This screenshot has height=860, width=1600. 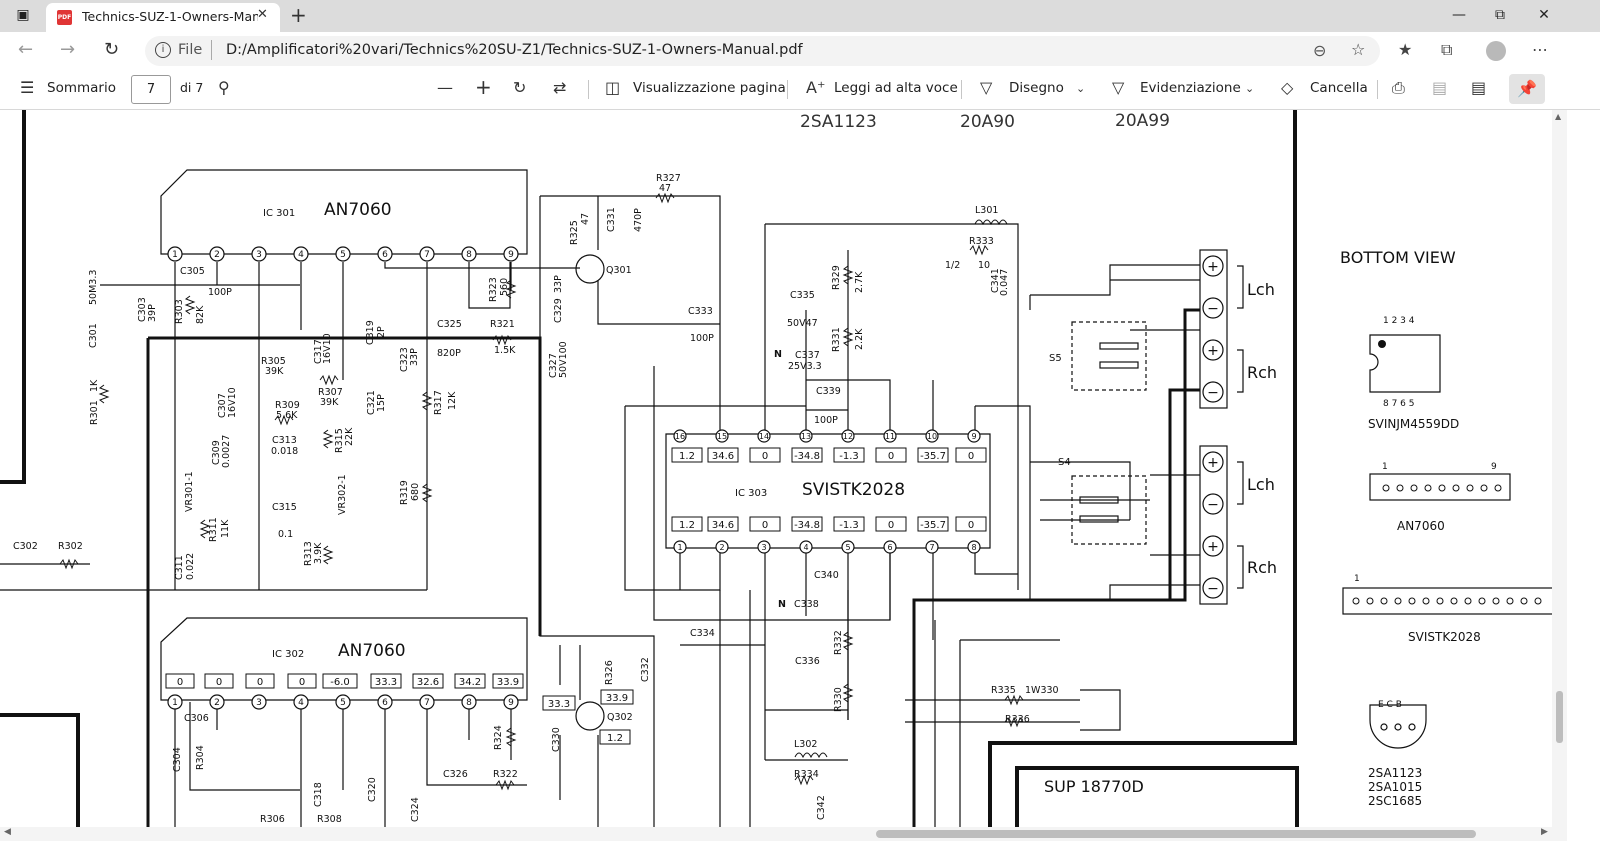 I want to click on component-value: 25V3.3, so click(x=805, y=366).